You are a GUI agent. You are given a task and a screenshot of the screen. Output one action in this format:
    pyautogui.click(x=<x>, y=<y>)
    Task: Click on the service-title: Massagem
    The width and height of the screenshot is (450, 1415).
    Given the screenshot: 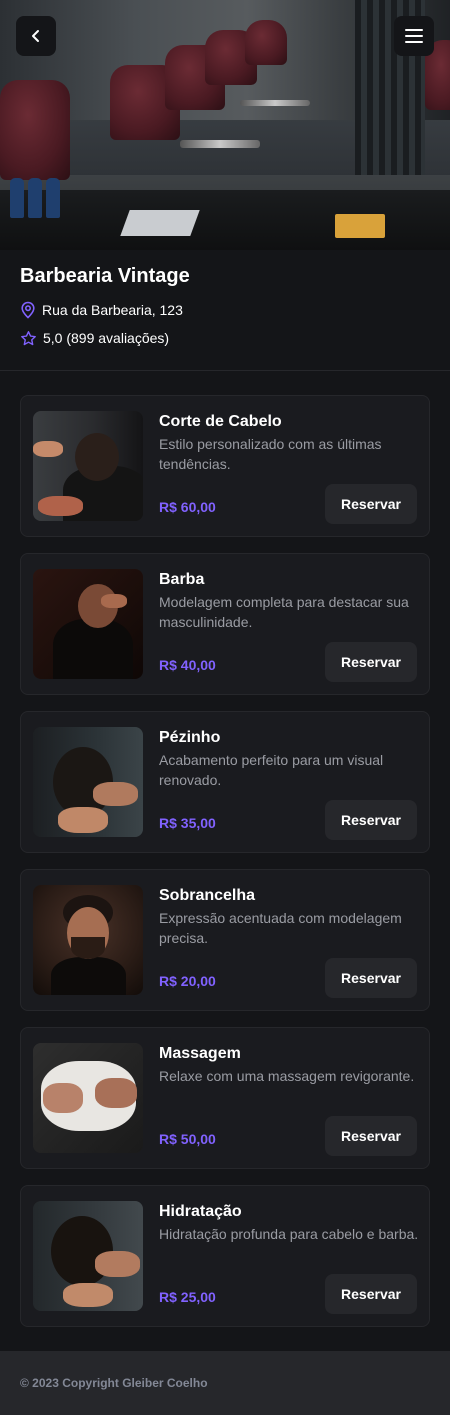 What is the action you would take?
    pyautogui.click(x=200, y=1053)
    